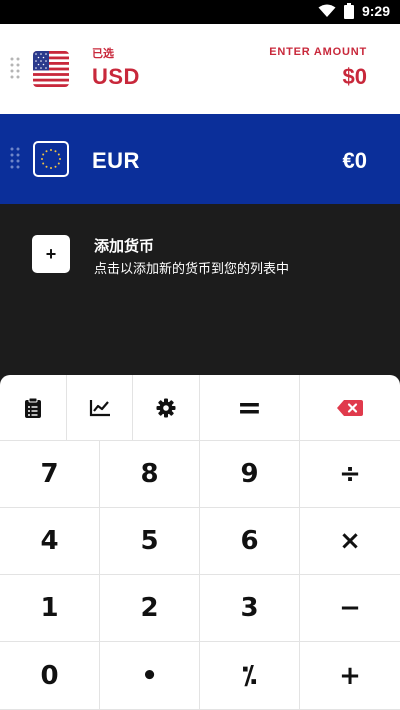 The width and height of the screenshot is (400, 710). What do you see at coordinates (51, 254) in the screenshot?
I see `add-currency-button: +` at bounding box center [51, 254].